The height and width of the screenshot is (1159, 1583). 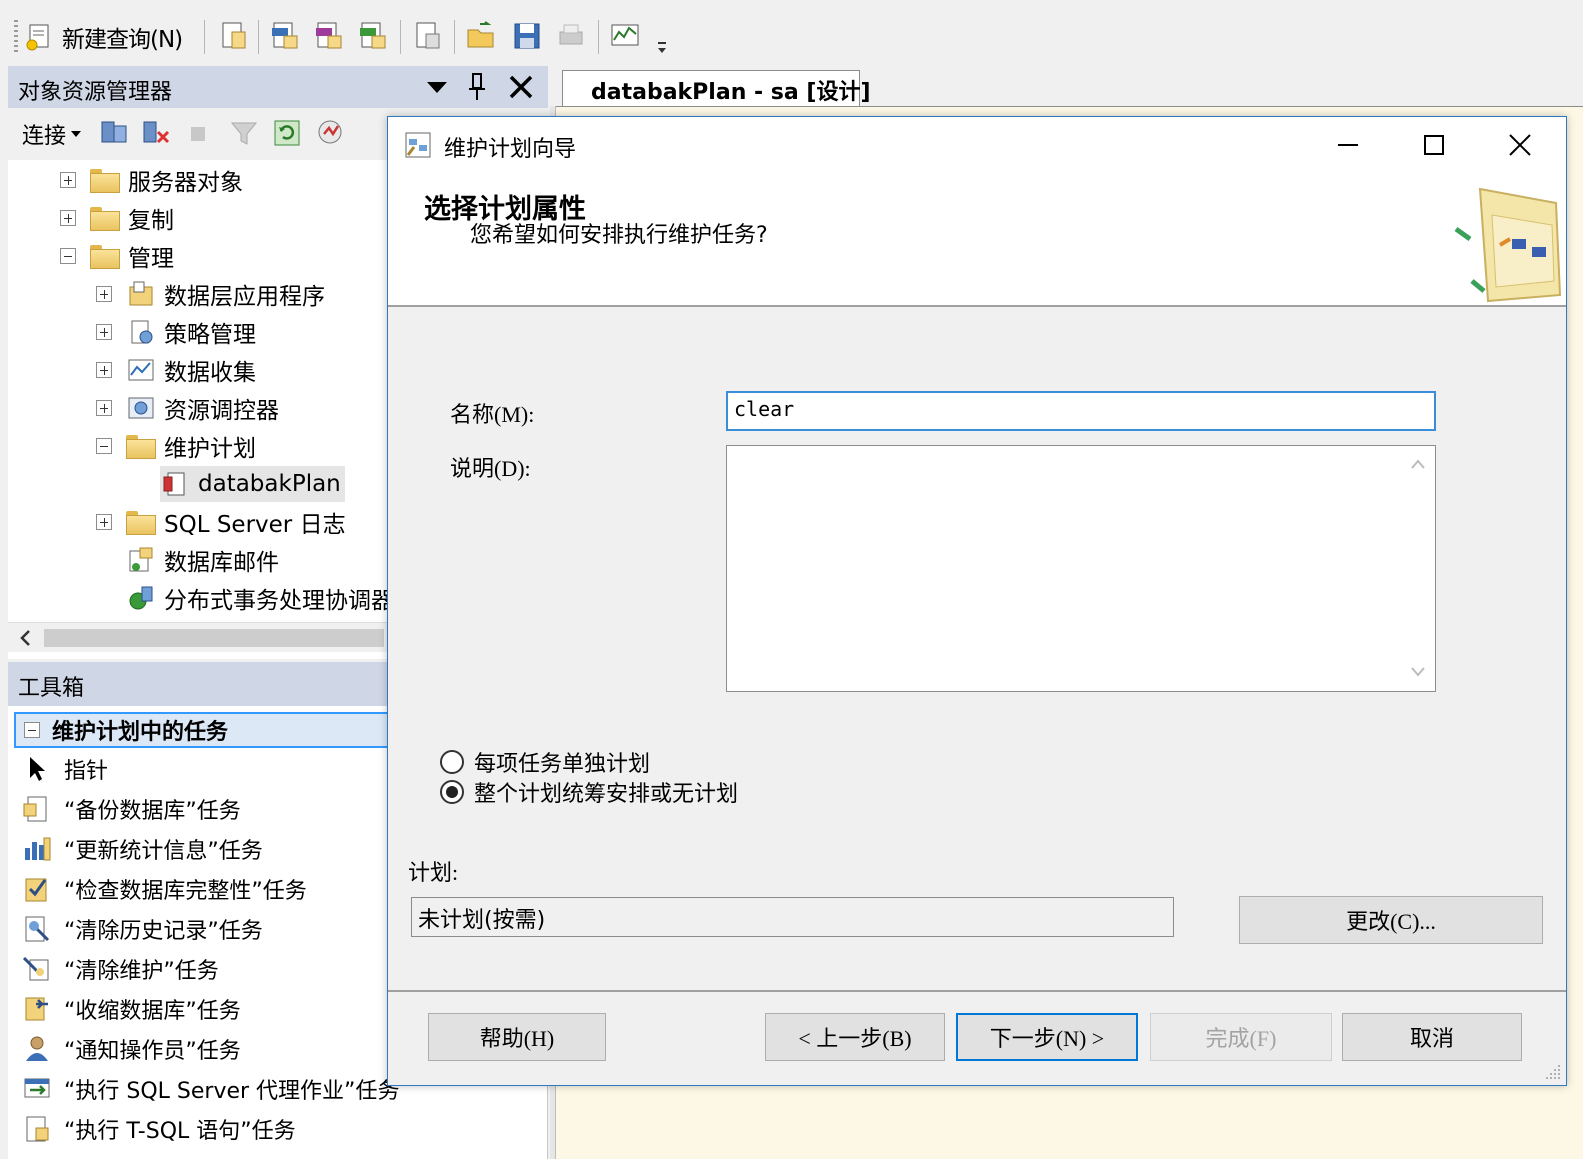 What do you see at coordinates (855, 1037) in the screenshot?
I see `back-button: < 上一步(B)` at bounding box center [855, 1037].